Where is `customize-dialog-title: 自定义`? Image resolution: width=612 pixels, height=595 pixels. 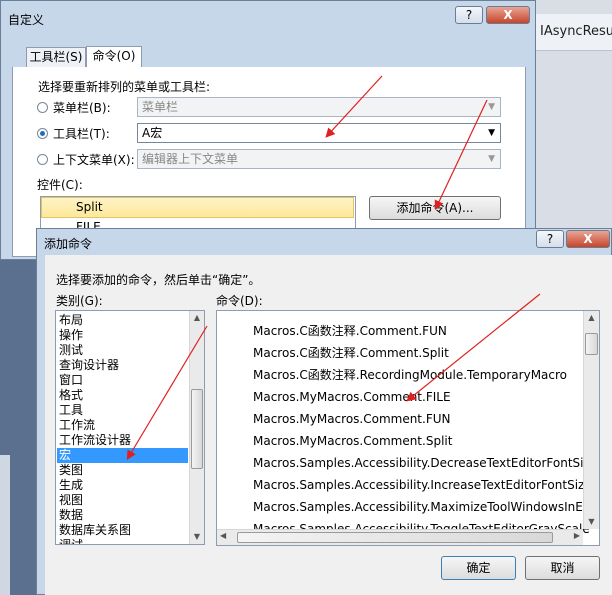 customize-dialog-title: 自定义 is located at coordinates (26, 20).